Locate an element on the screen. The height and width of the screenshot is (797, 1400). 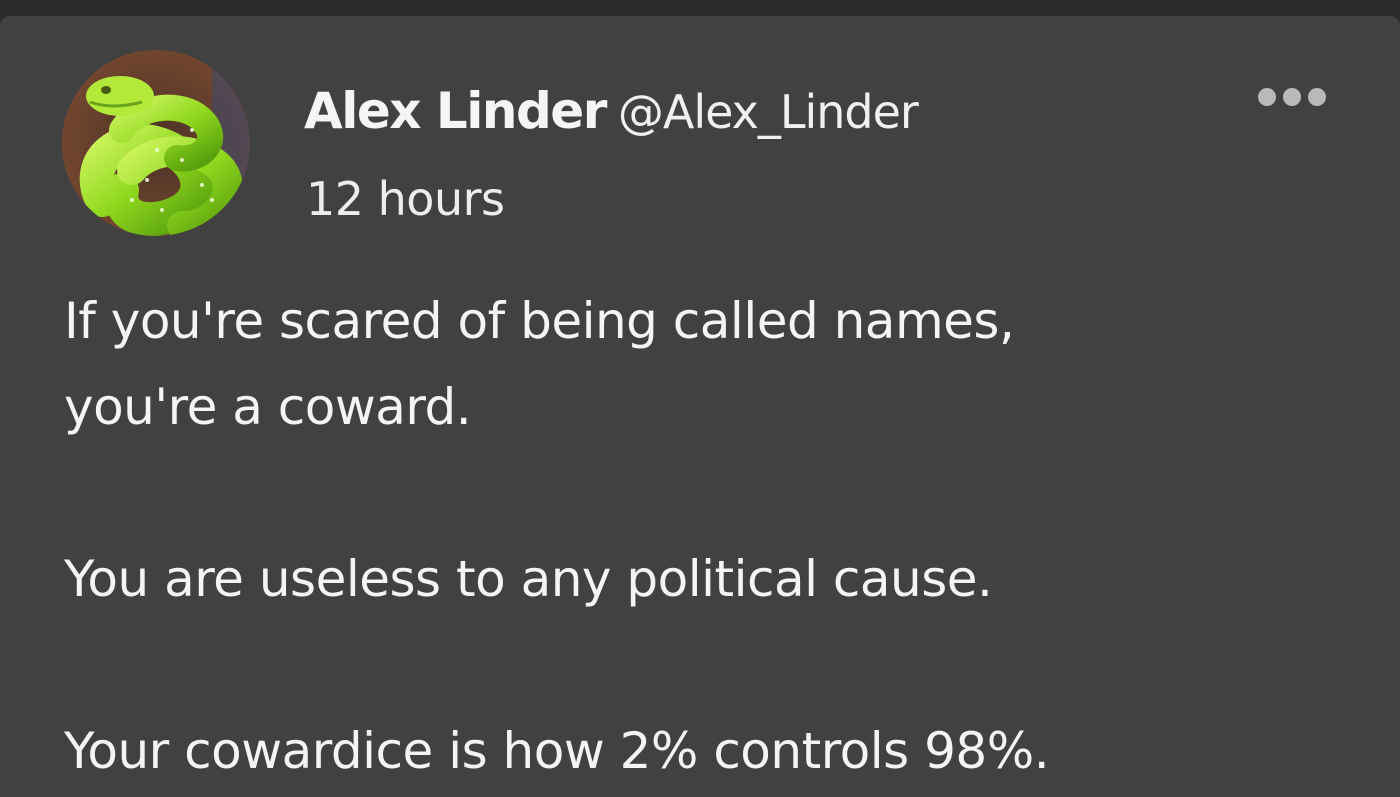
avatar is located at coordinates (156, 143).